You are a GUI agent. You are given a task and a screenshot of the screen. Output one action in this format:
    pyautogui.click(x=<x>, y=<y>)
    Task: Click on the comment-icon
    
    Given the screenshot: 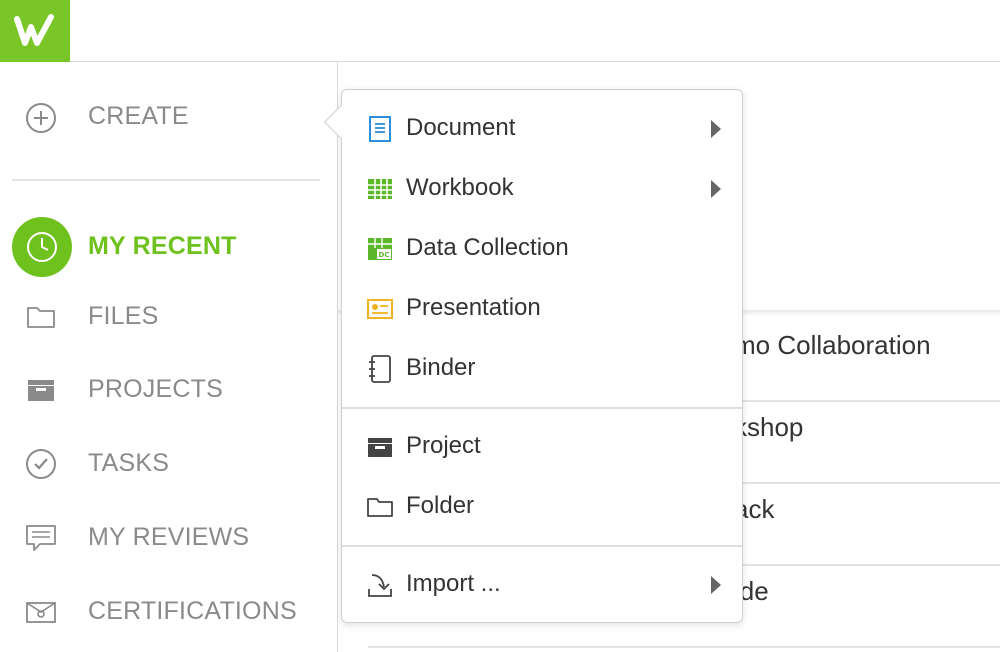 What is the action you would take?
    pyautogui.click(x=41, y=538)
    